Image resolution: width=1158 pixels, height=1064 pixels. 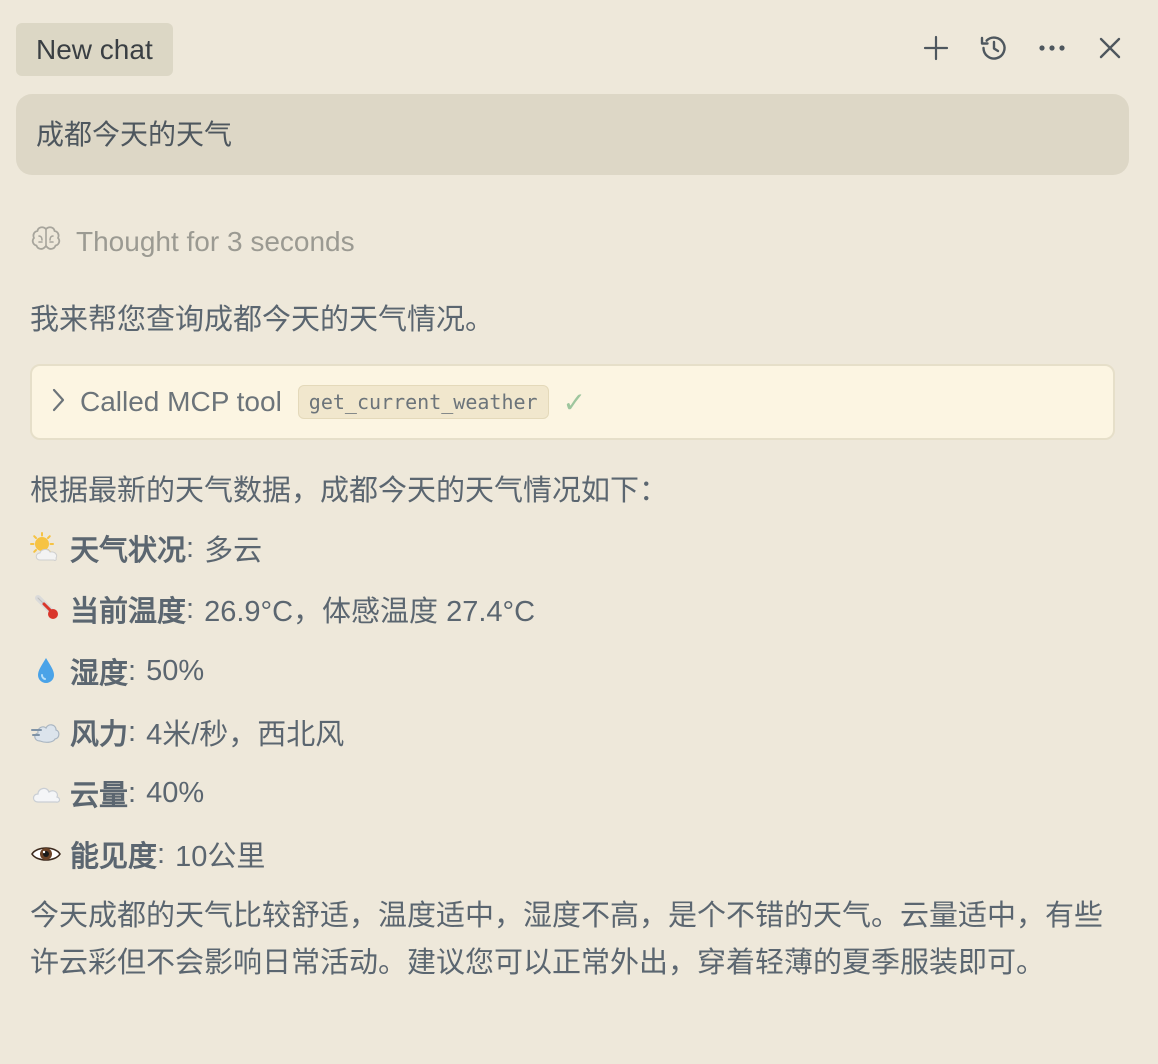 I want to click on wind-icon, so click(x=46, y=732).